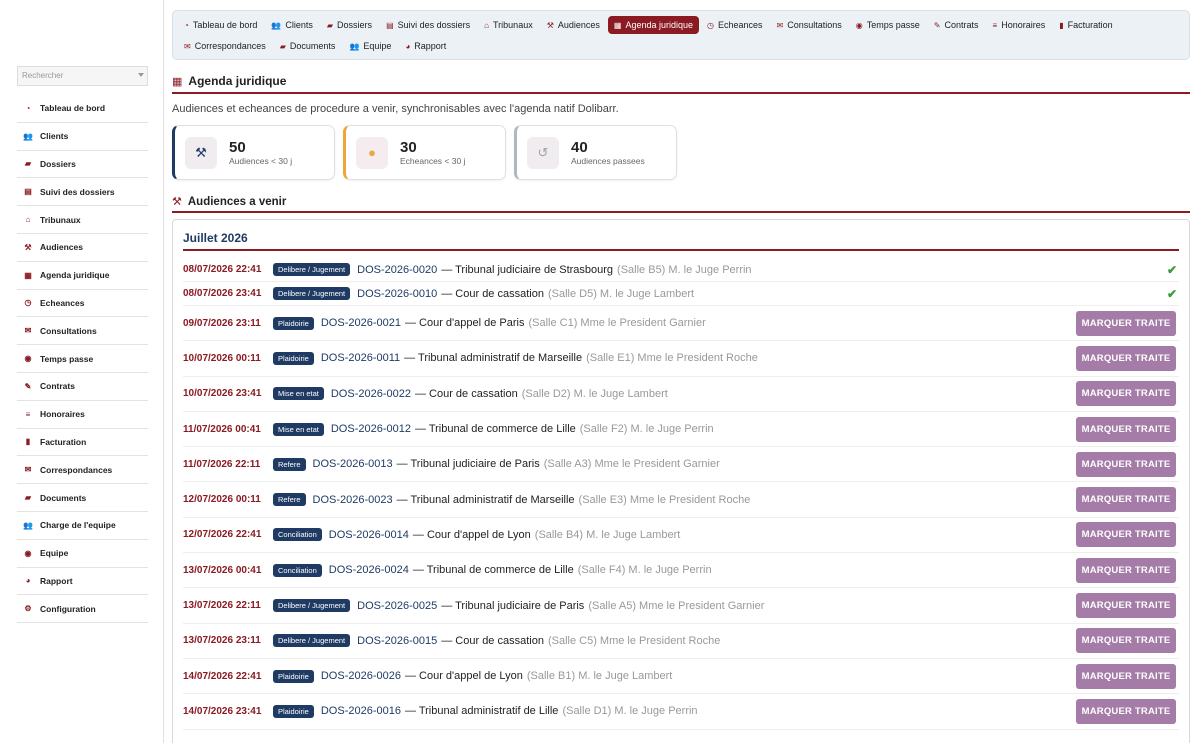 The height and width of the screenshot is (743, 1200). Describe the element at coordinates (28, 609) in the screenshot. I see `gear-icon: ⚙` at that location.